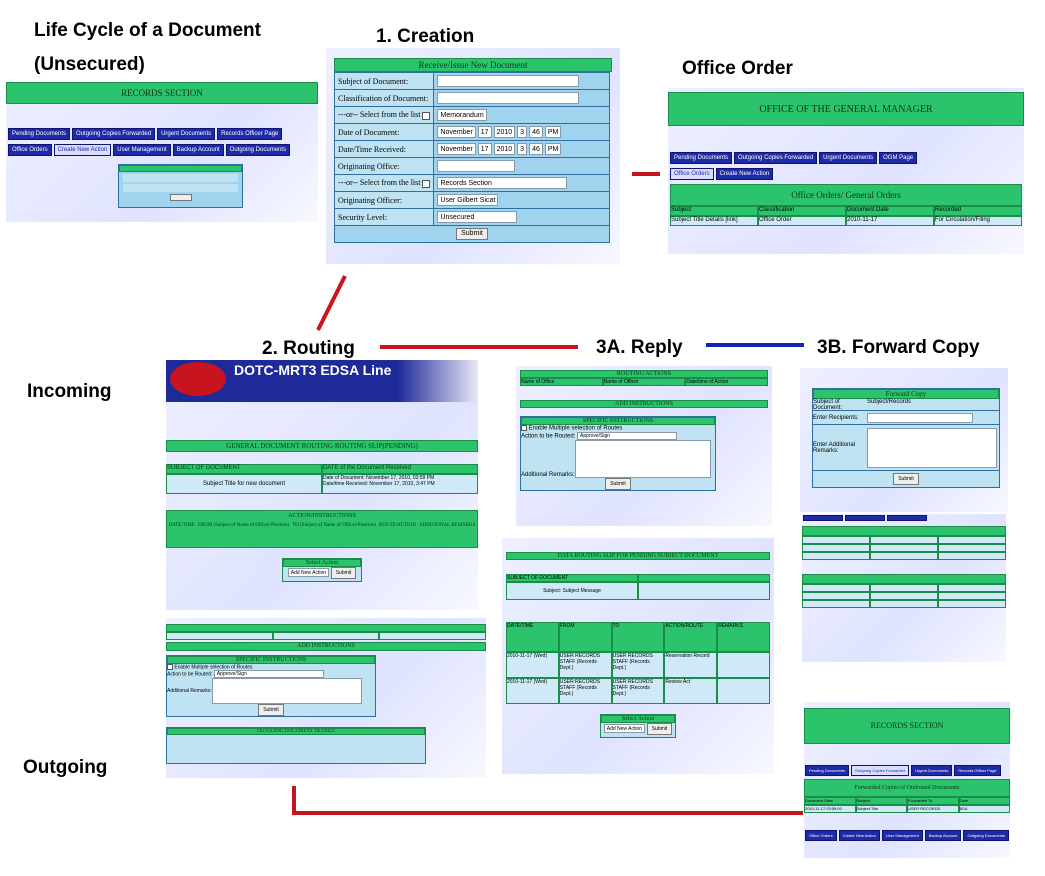  I want to click on office-checkbox, so click(426, 183).